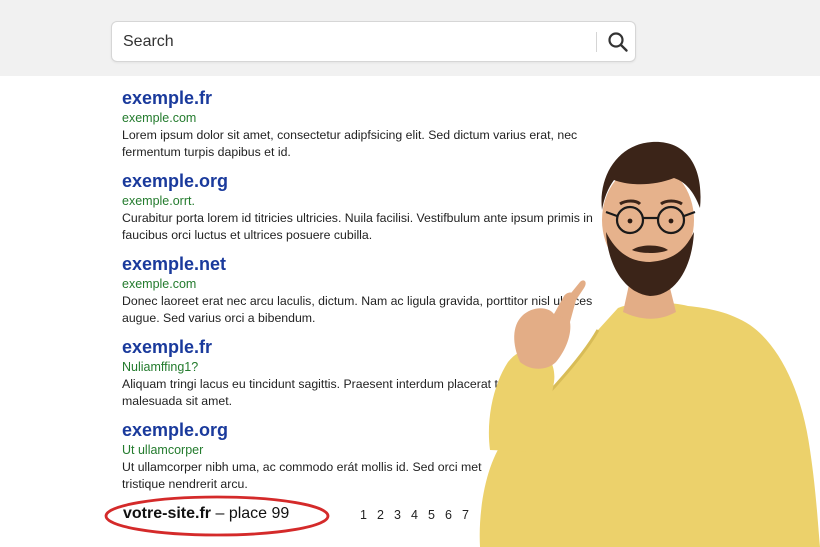 The image size is (820, 547). I want to click on search-bar, so click(373, 41).